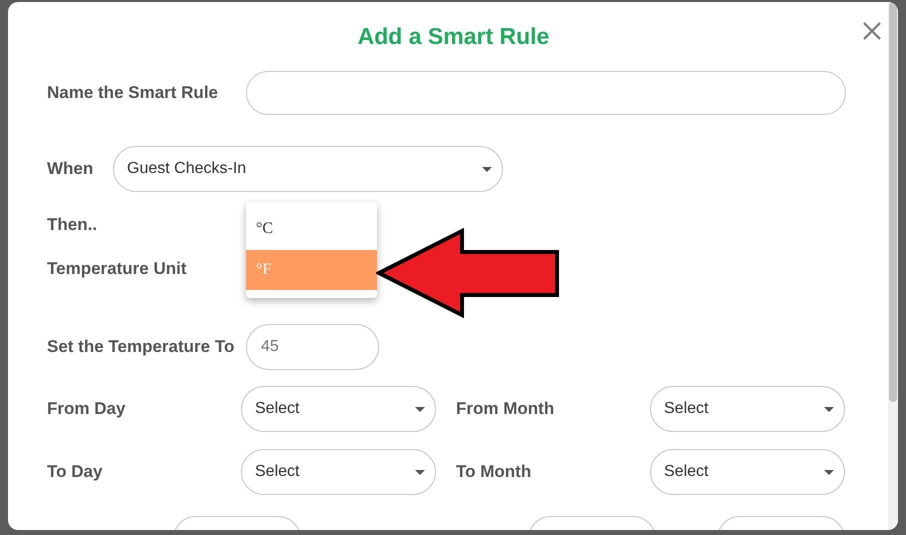  Describe the element at coordinates (546, 93) in the screenshot. I see `input-field` at that location.